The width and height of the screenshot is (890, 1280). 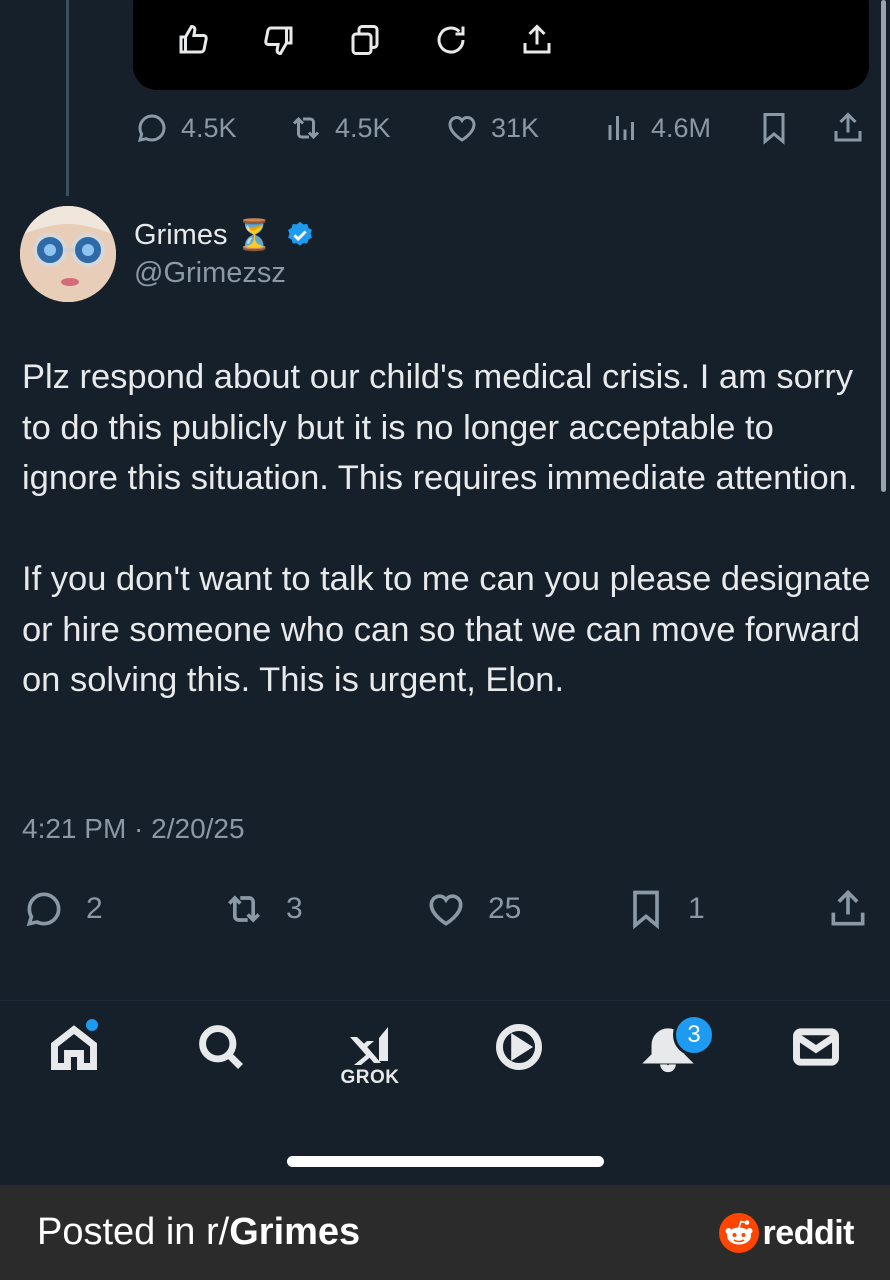 What do you see at coordinates (472, 909) in the screenshot?
I see `like-button: 25` at bounding box center [472, 909].